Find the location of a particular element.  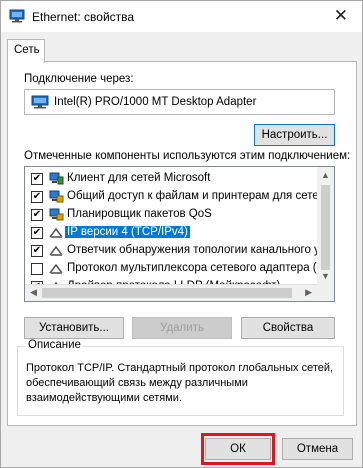

vertical-scrollbar: ▲ ▼ is located at coordinates (325, 234).